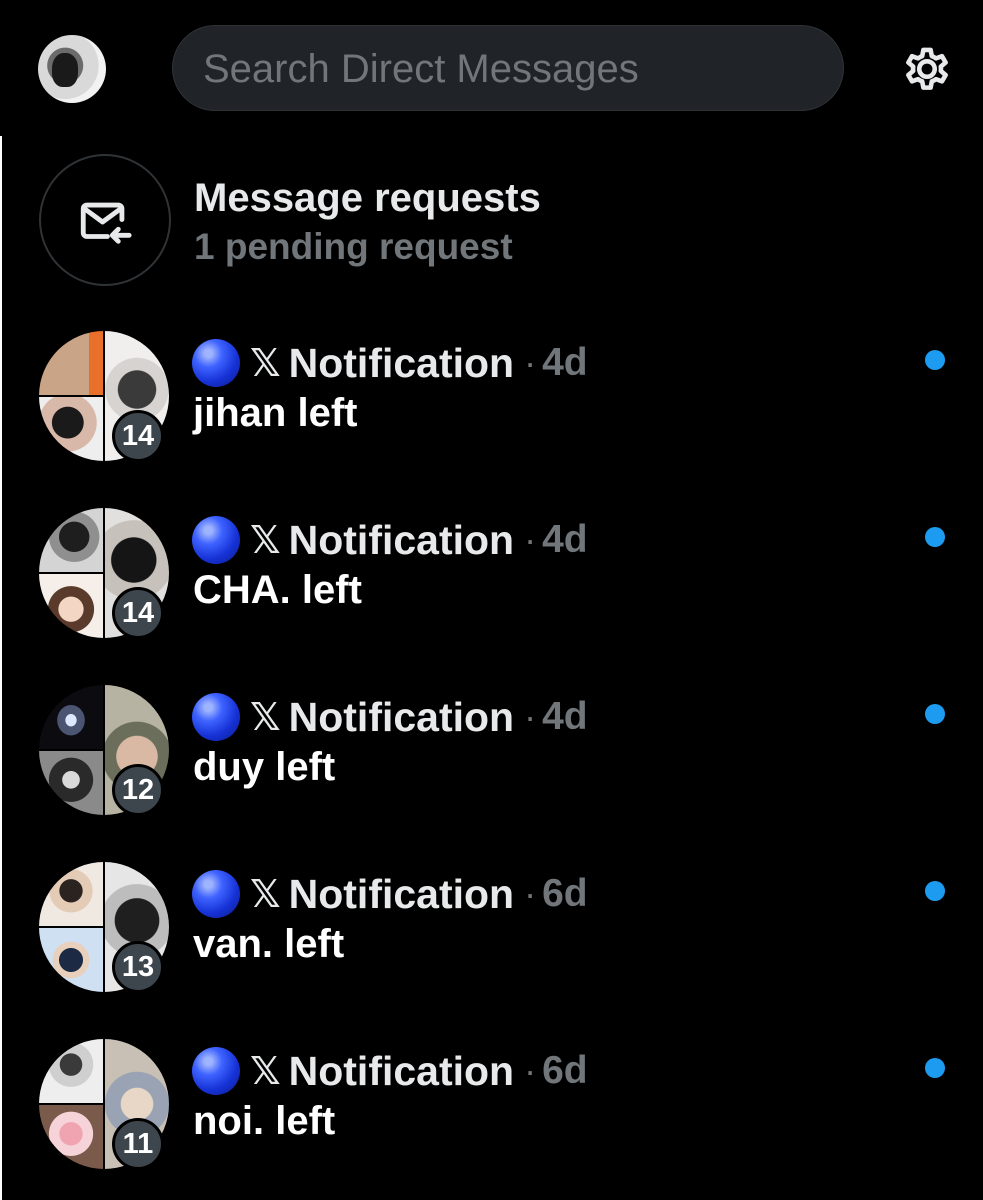  I want to click on gear-icon, so click(927, 69).